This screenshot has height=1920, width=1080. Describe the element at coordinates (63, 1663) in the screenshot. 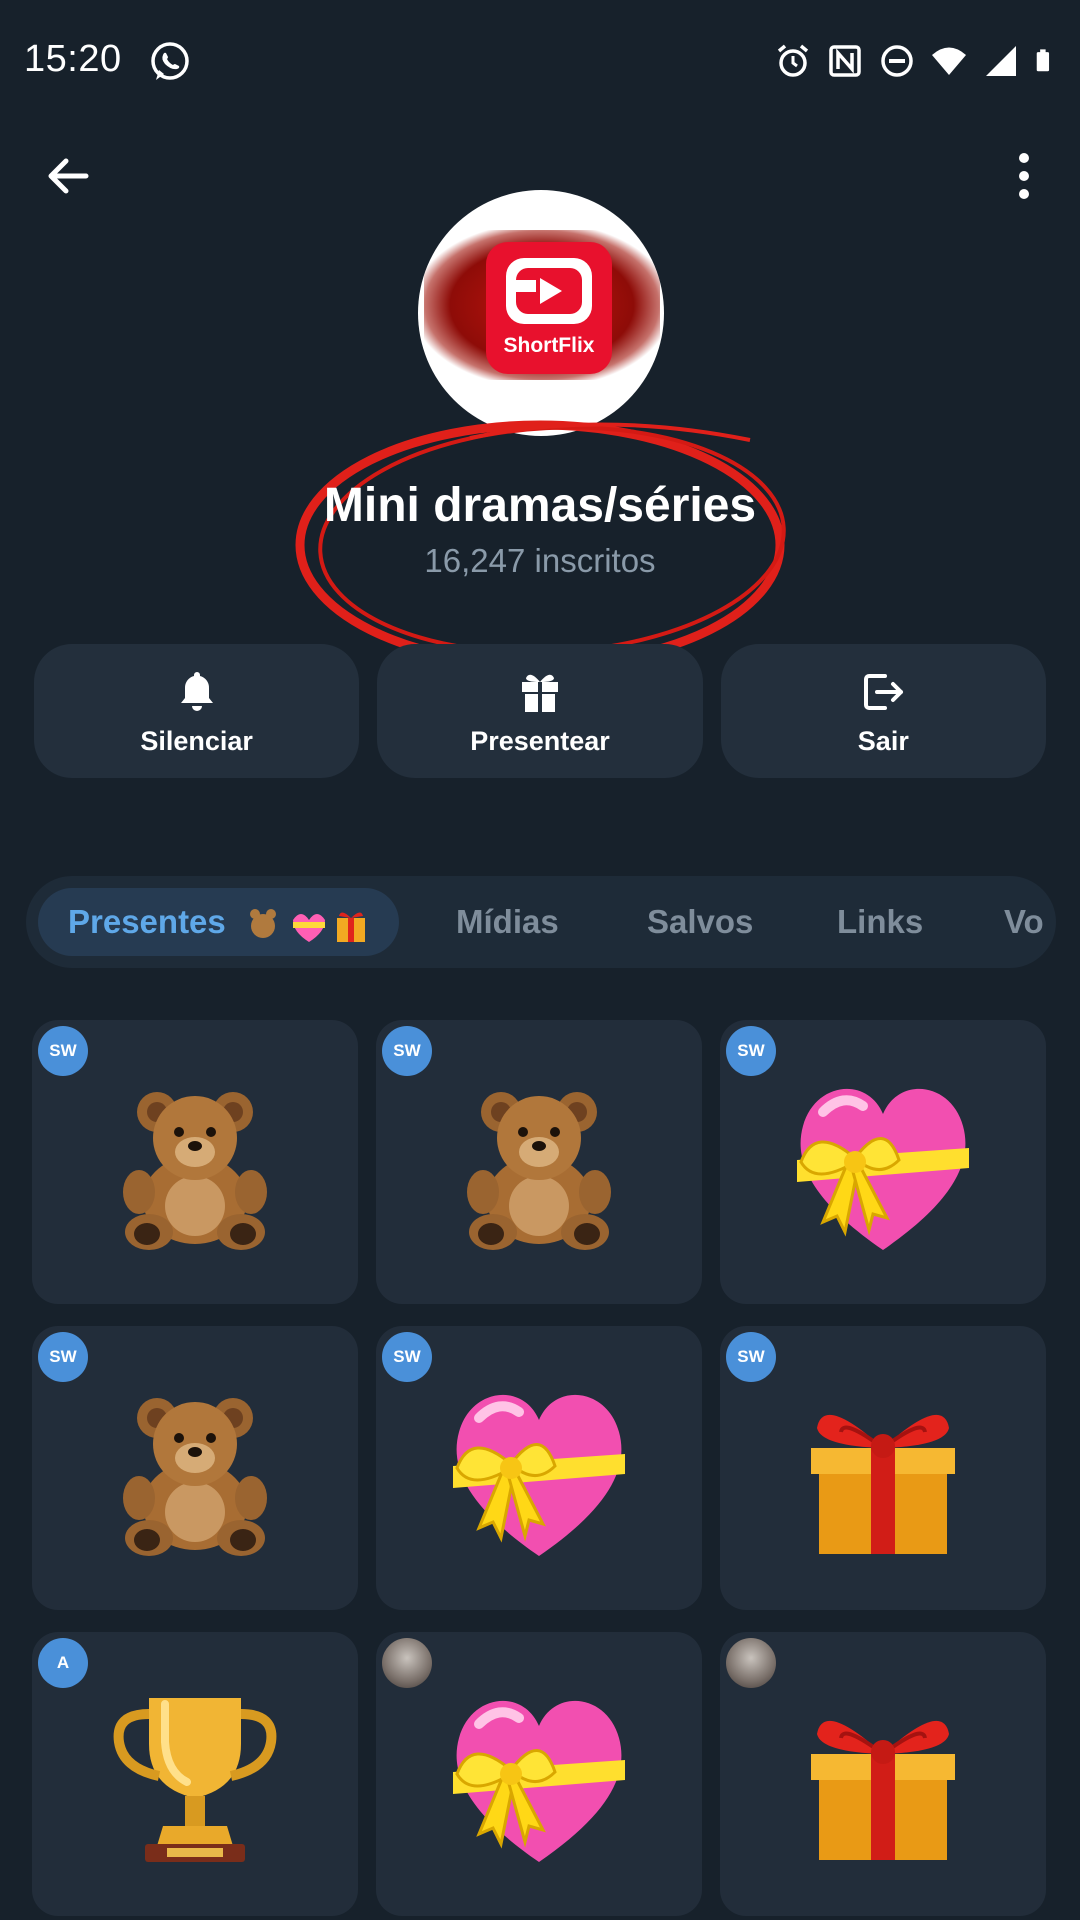

I see `sender-badge: A` at that location.